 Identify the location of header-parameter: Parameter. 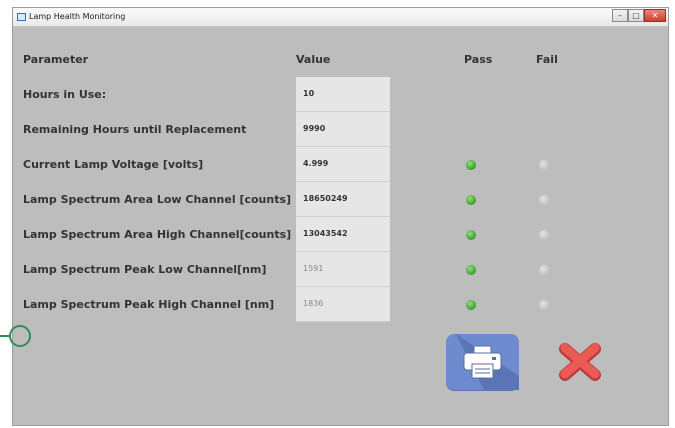
(56, 59).